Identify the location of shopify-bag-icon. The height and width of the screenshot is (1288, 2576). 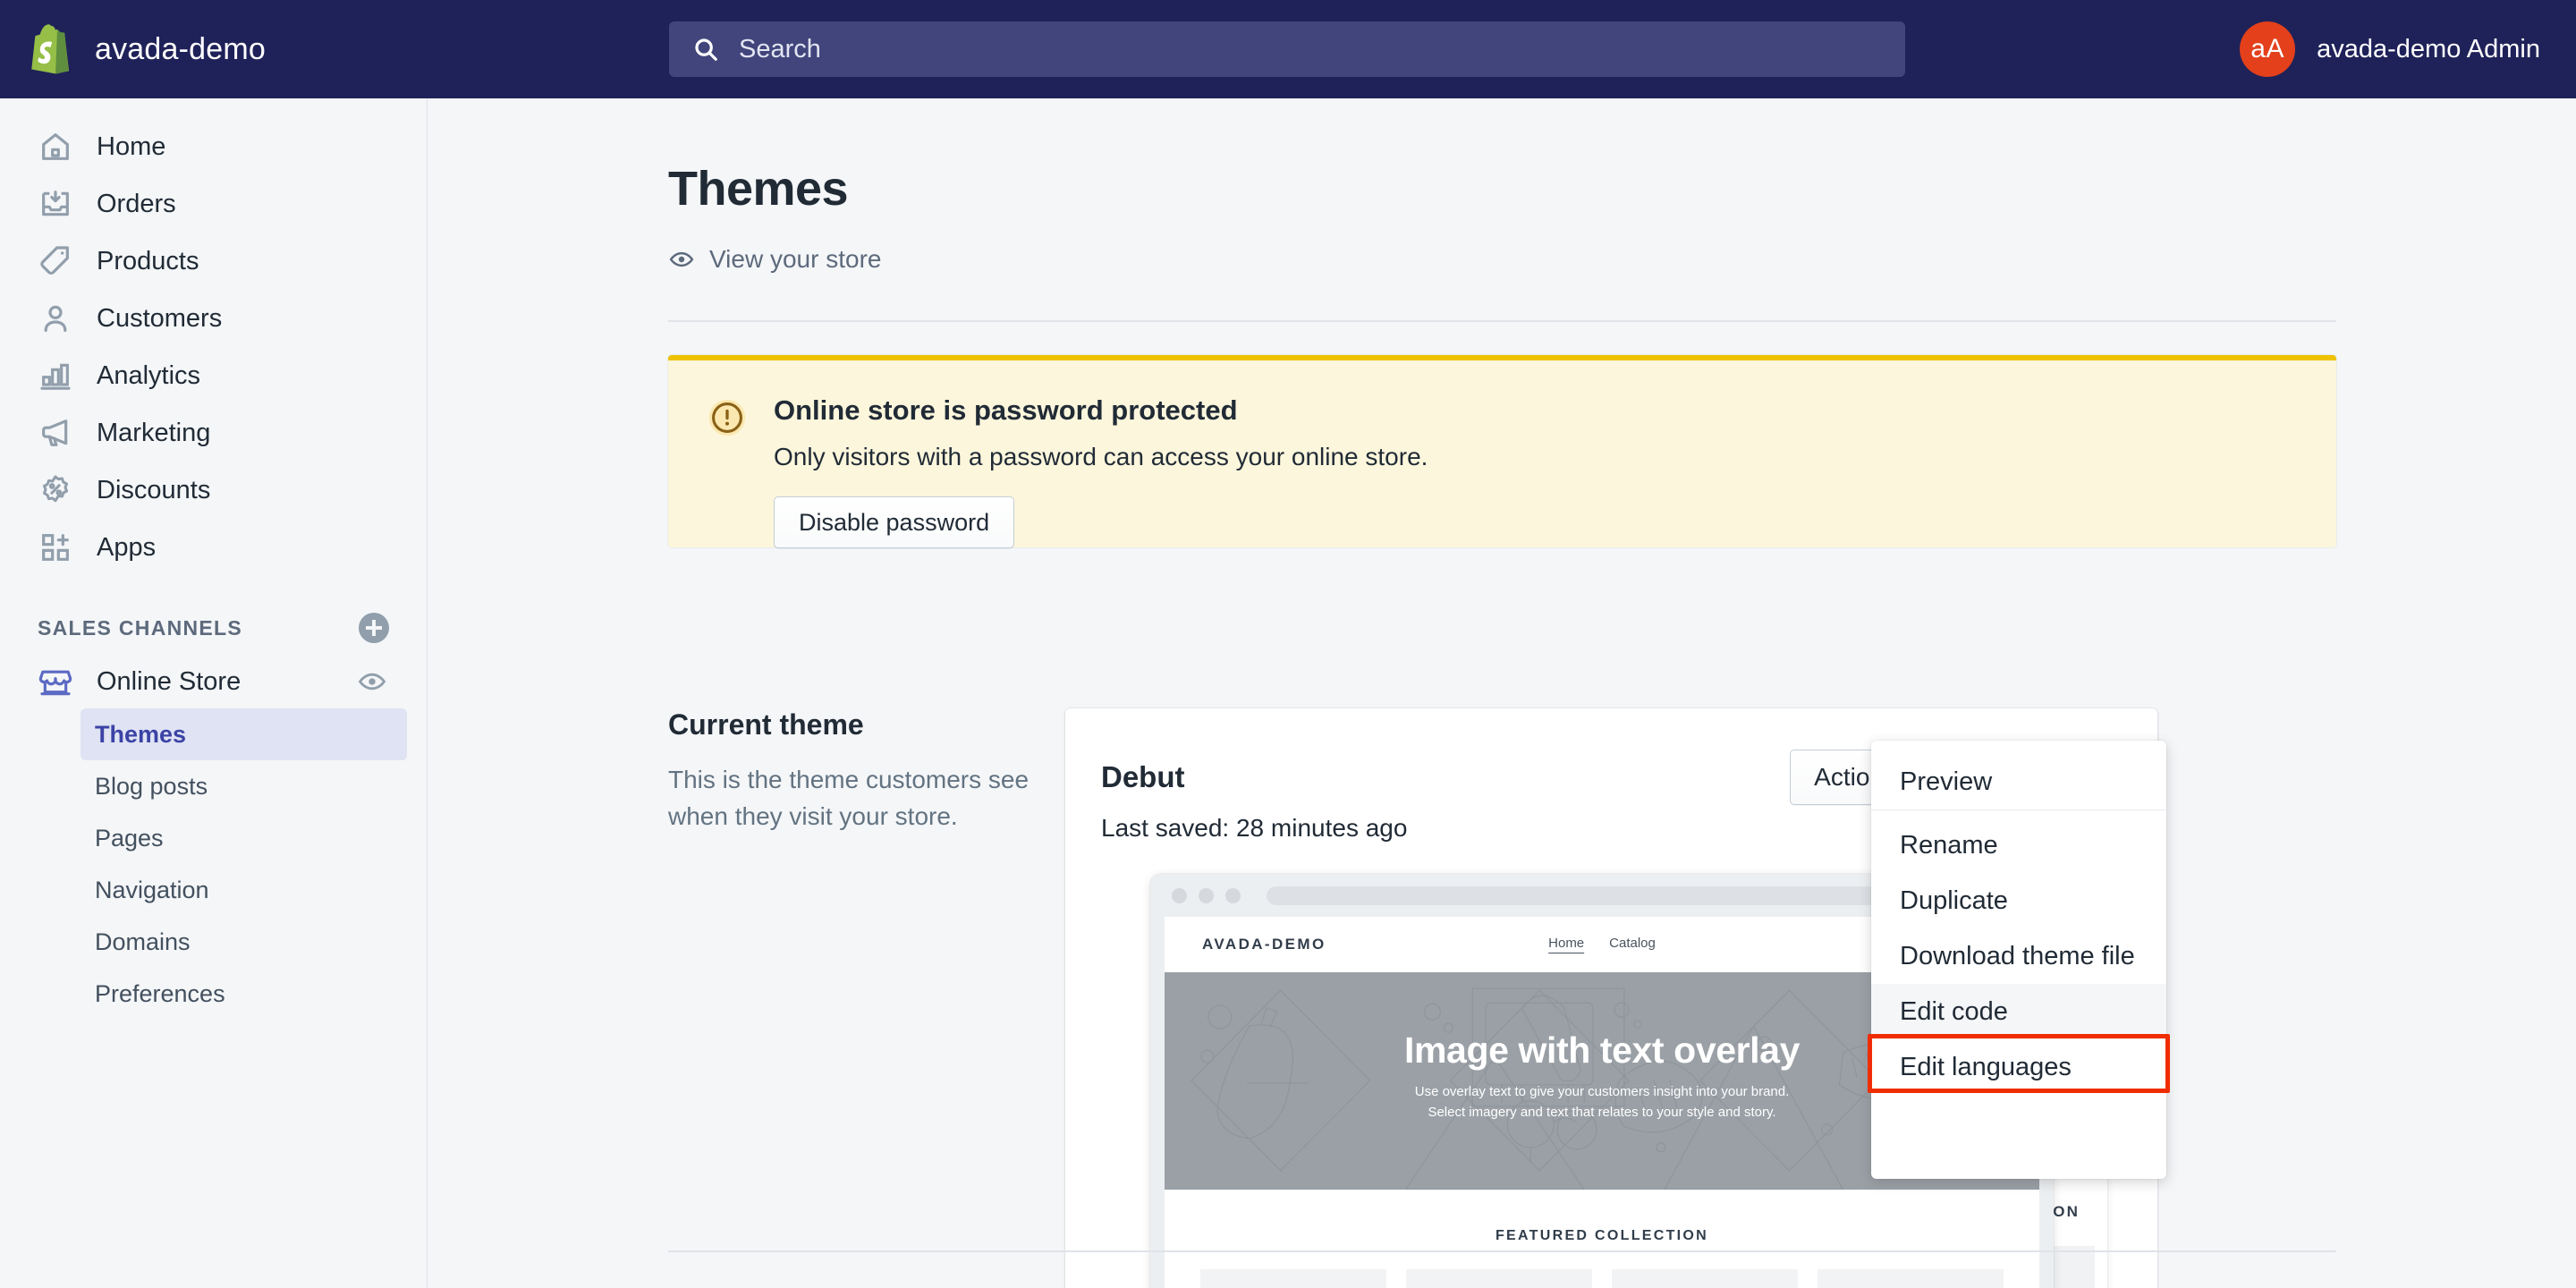
(50, 49).